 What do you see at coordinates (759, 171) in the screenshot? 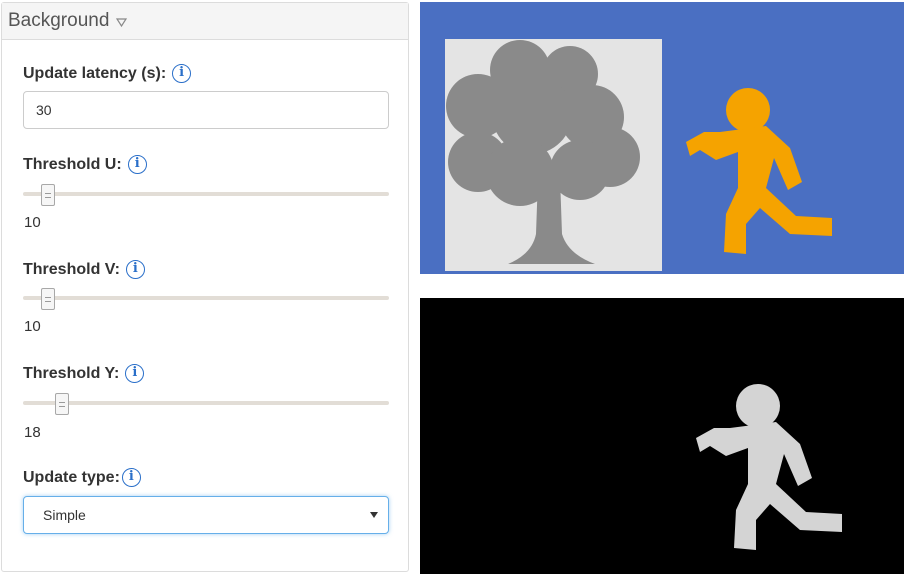
I see `running-person-icon` at bounding box center [759, 171].